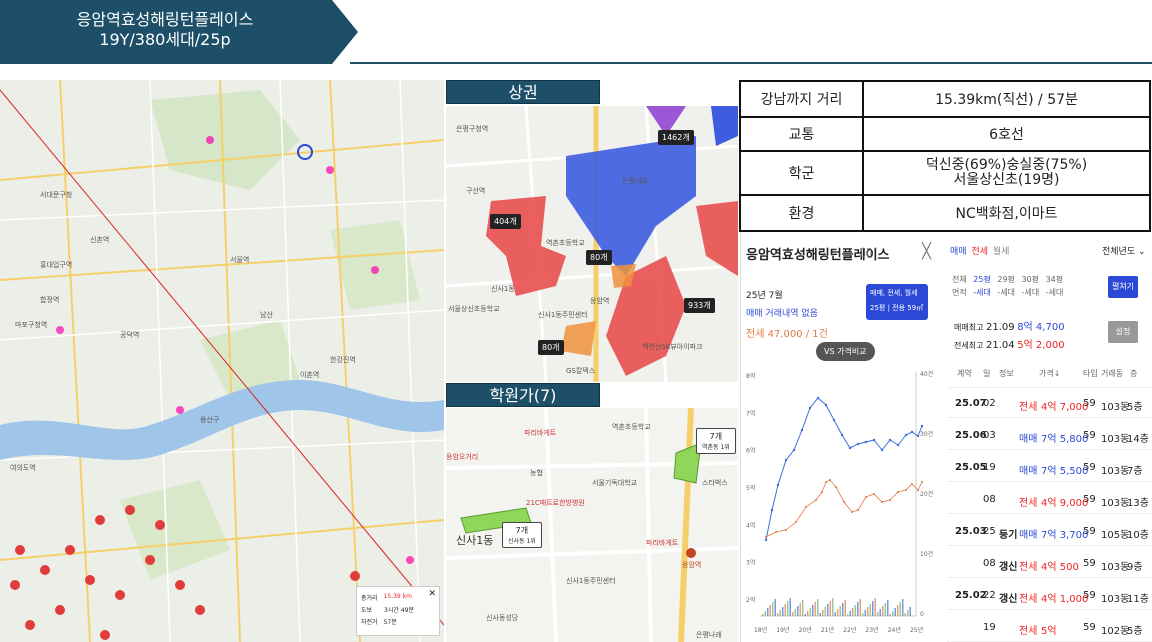 Image resolution: width=1152 pixels, height=642 pixels. I want to click on x-tick: 18년, so click(760, 630).